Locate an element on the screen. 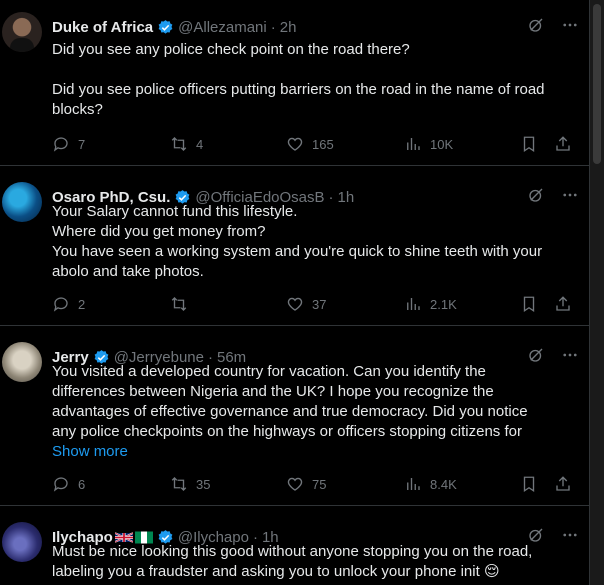  tweet-line: blocks? is located at coordinates (77, 109).